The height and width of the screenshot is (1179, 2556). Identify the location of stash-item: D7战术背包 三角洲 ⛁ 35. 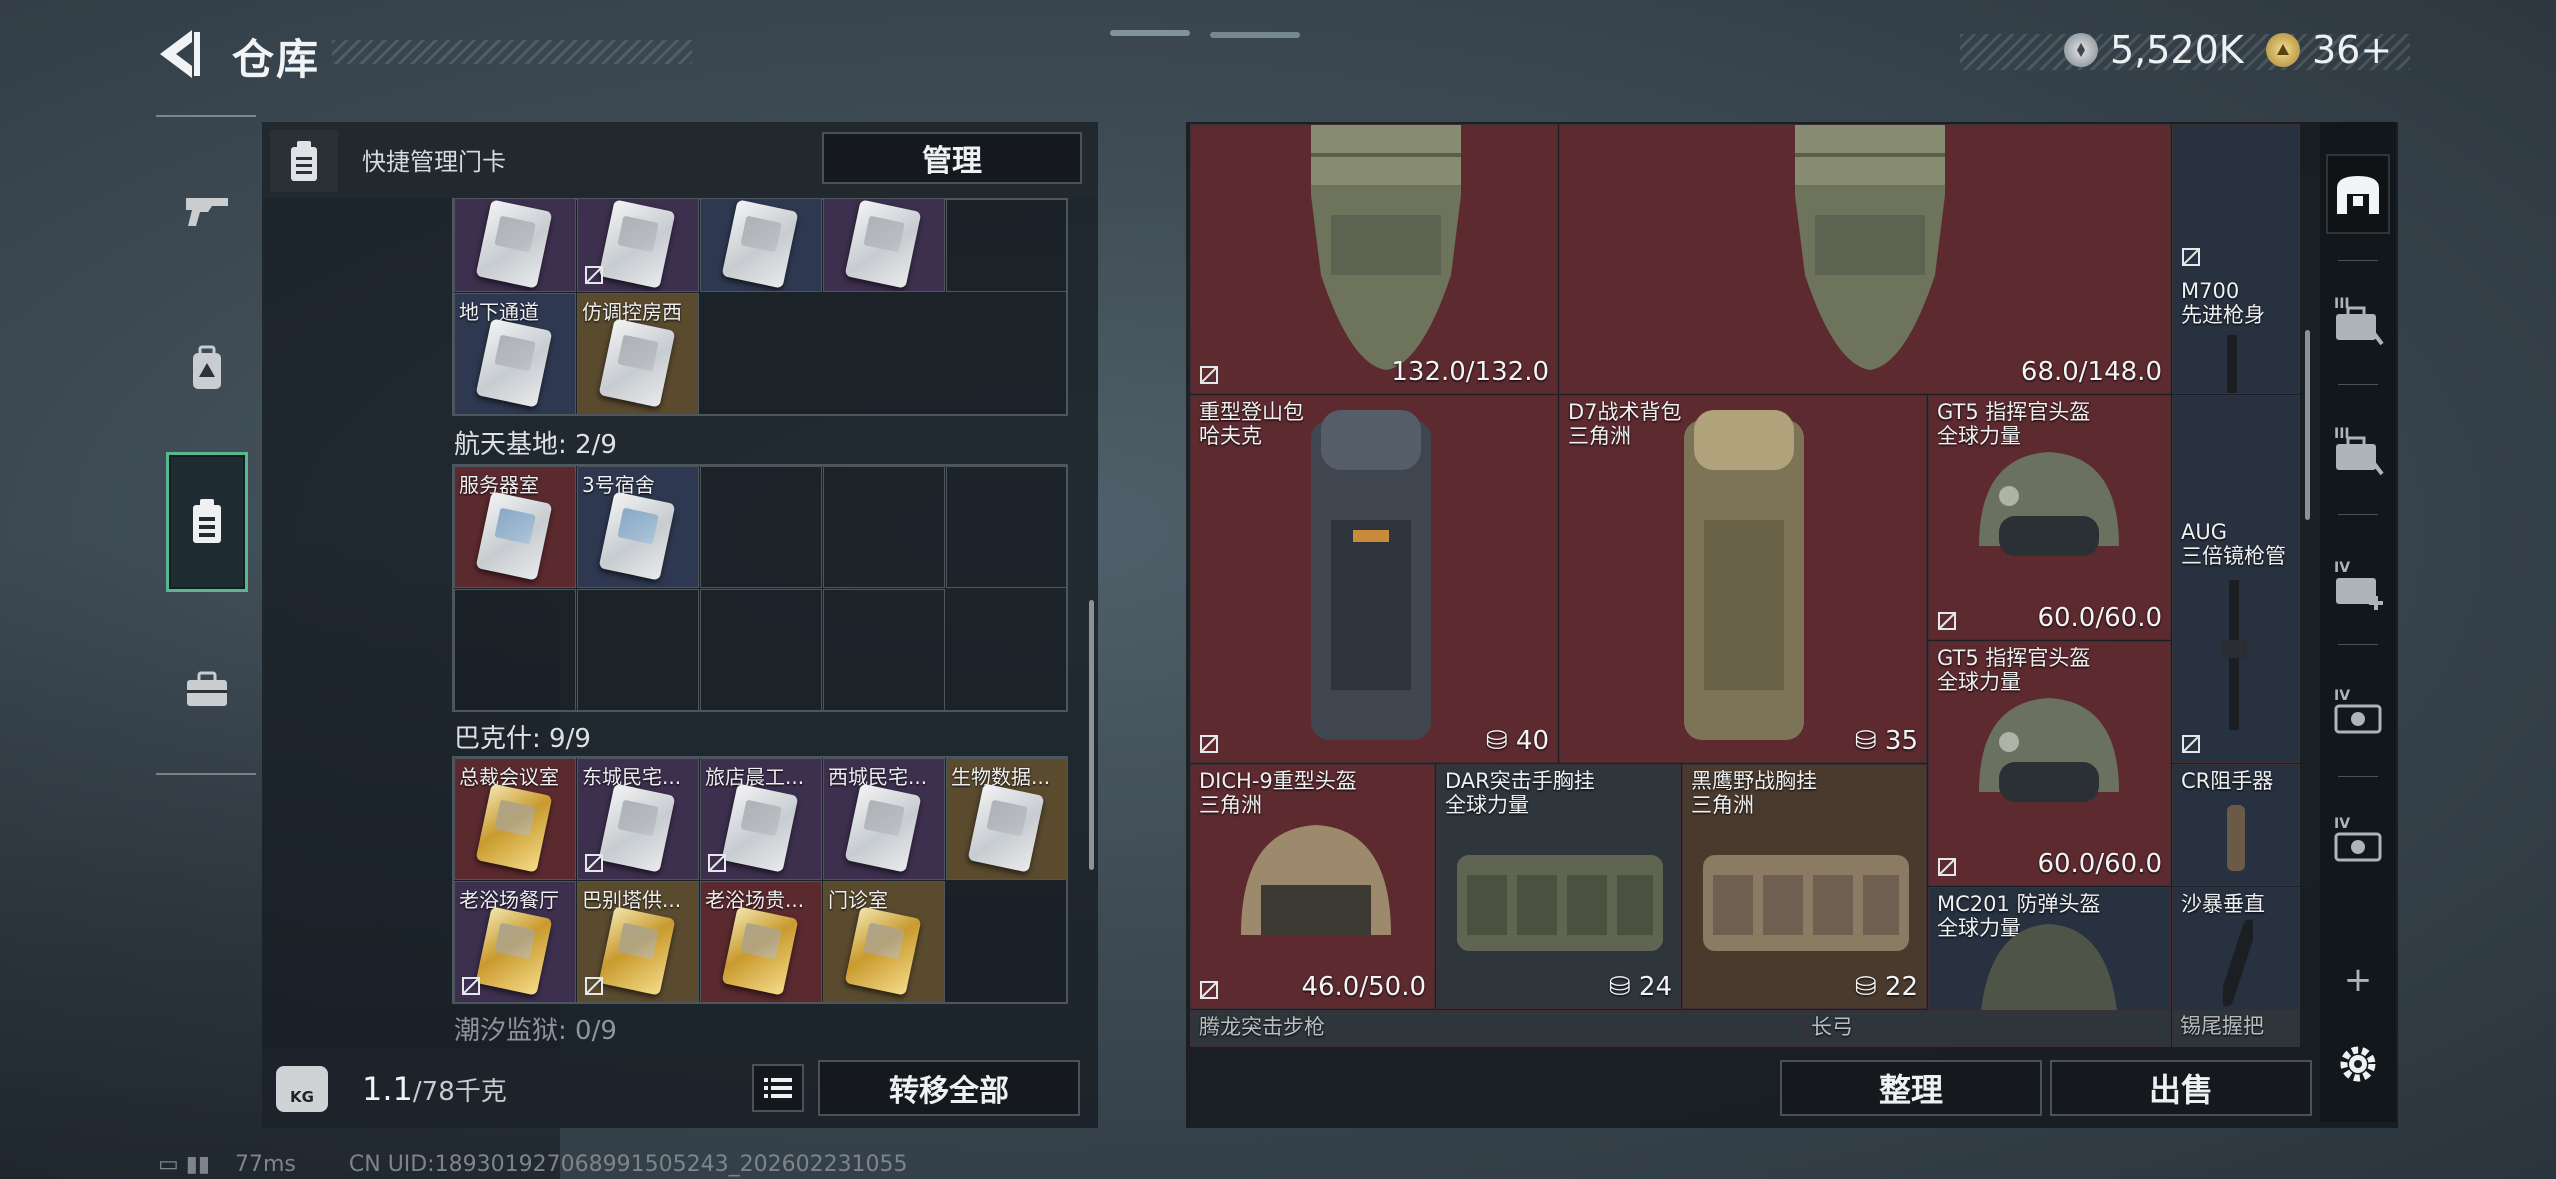
(1743, 579).